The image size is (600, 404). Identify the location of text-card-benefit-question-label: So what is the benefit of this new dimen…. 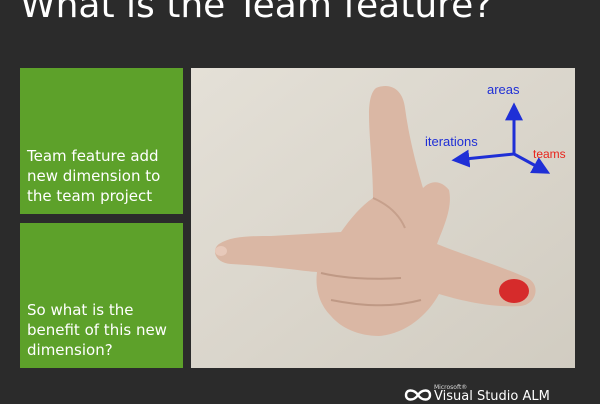
(97, 330).